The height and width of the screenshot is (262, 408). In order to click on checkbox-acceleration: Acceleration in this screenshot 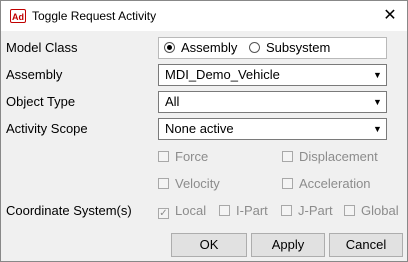, I will do `click(326, 184)`.